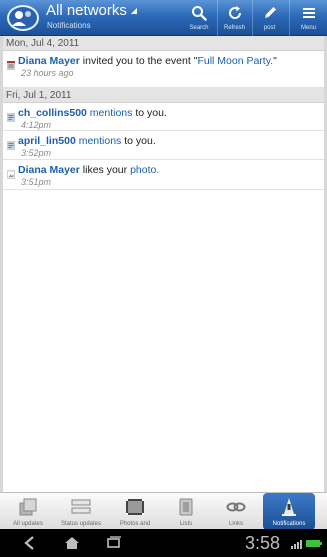  What do you see at coordinates (52, 113) in the screenshot?
I see `notification-user-link: ch_collins500` at bounding box center [52, 113].